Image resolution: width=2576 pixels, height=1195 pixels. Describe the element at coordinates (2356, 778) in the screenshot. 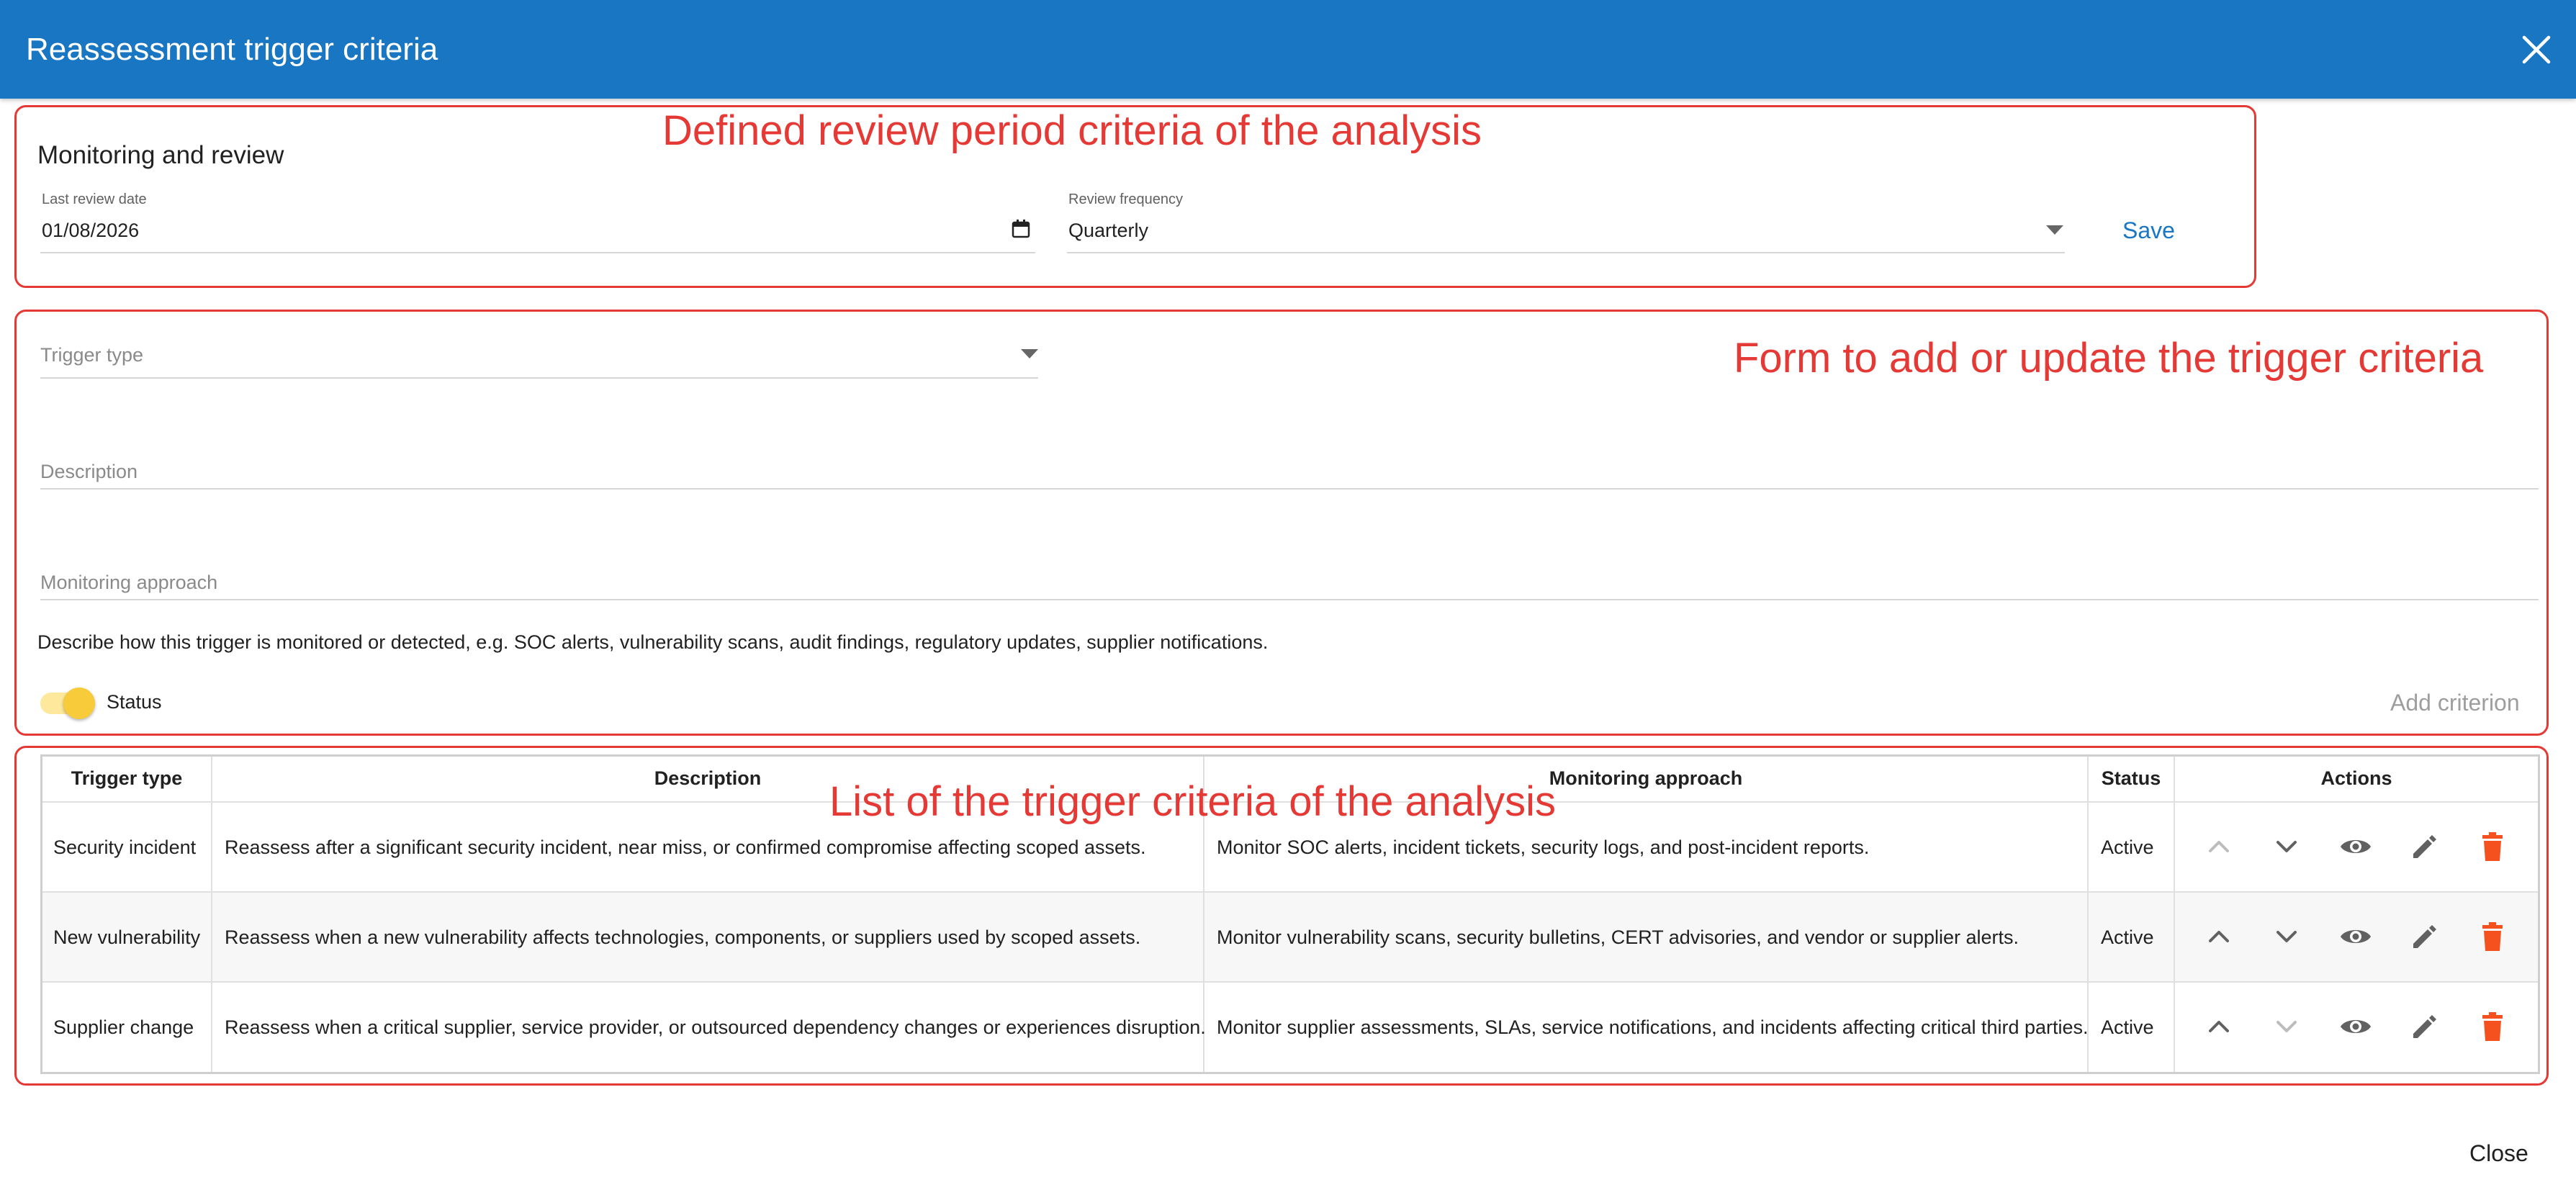

I see `column-header-actions: Actions` at that location.